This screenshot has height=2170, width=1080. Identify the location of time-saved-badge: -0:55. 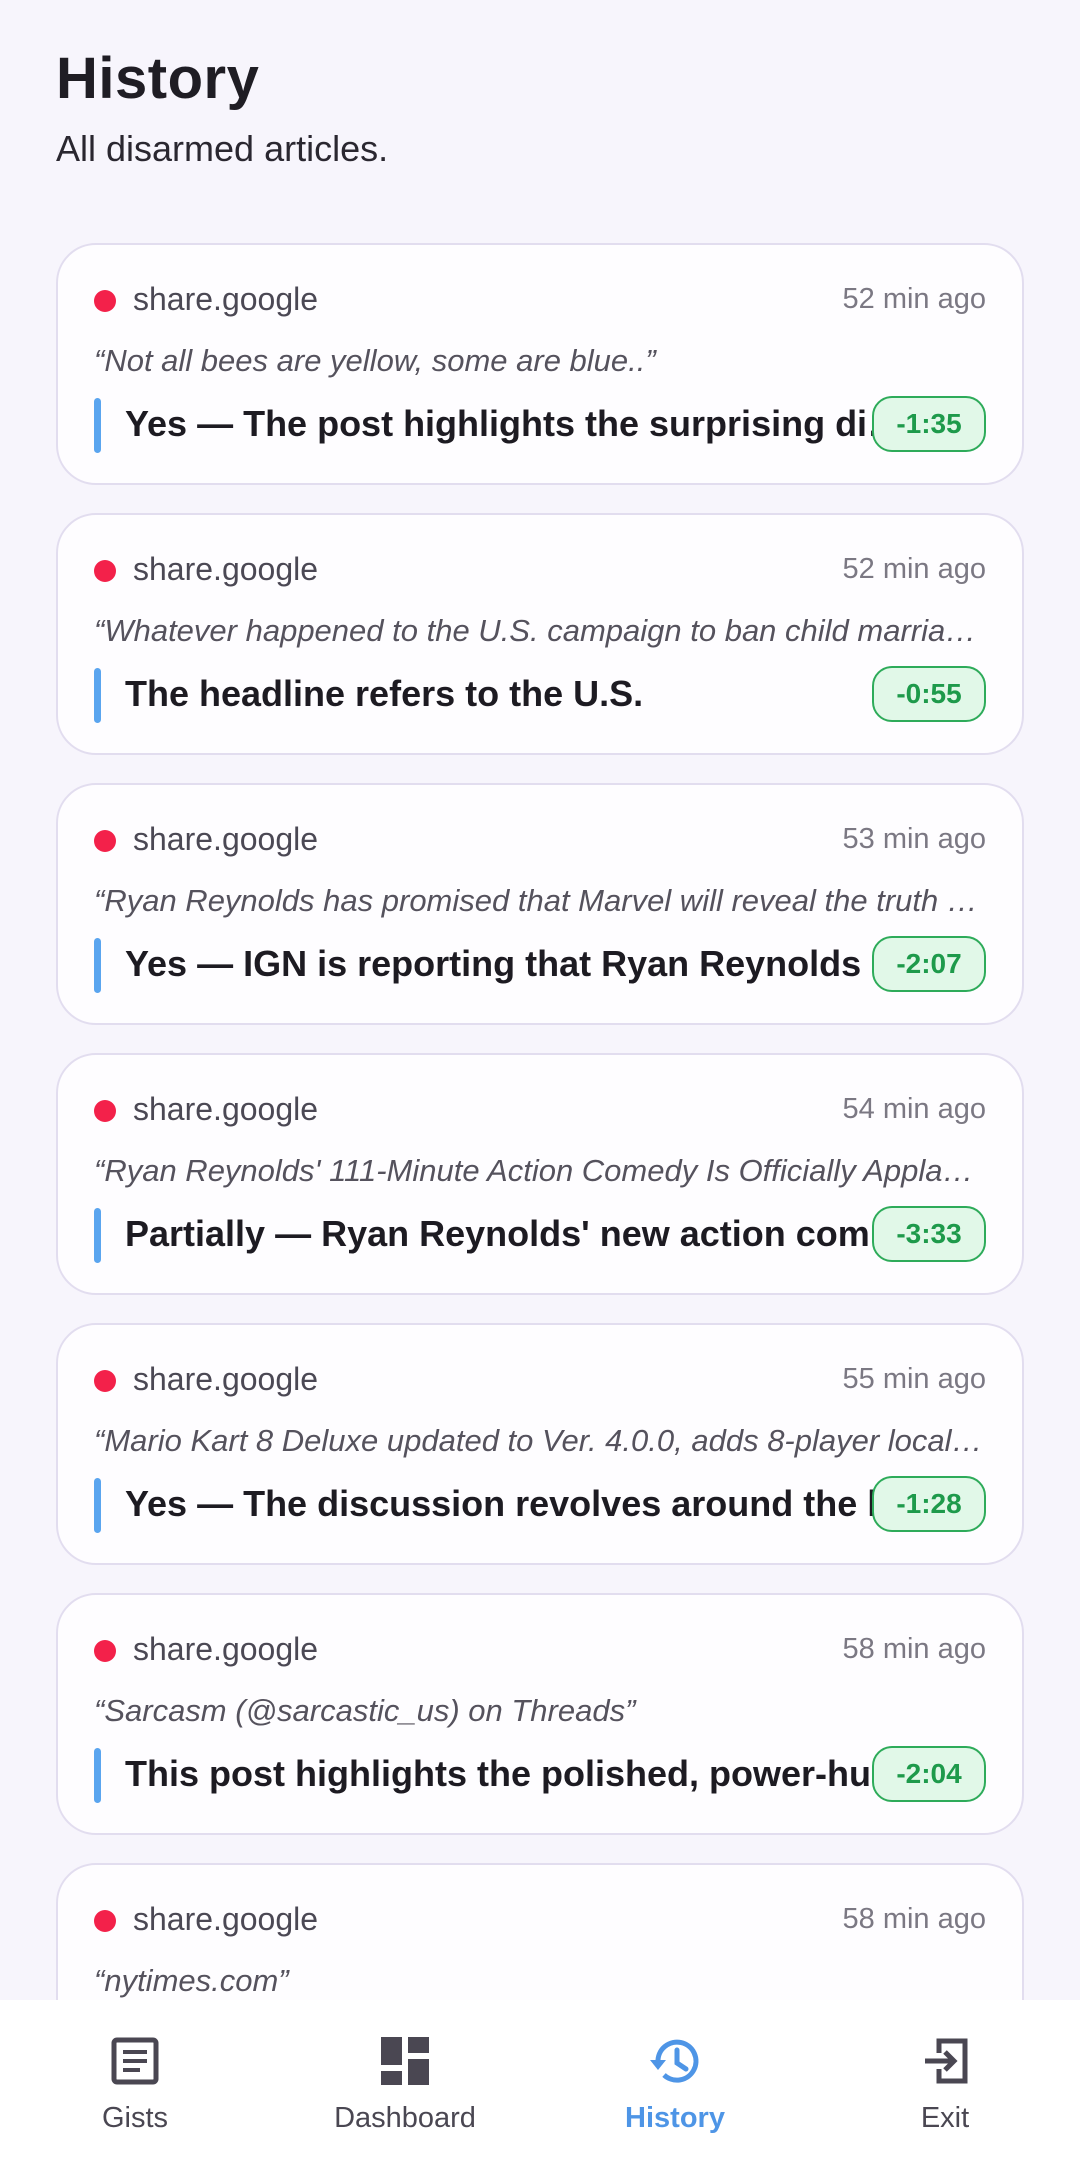
(929, 694).